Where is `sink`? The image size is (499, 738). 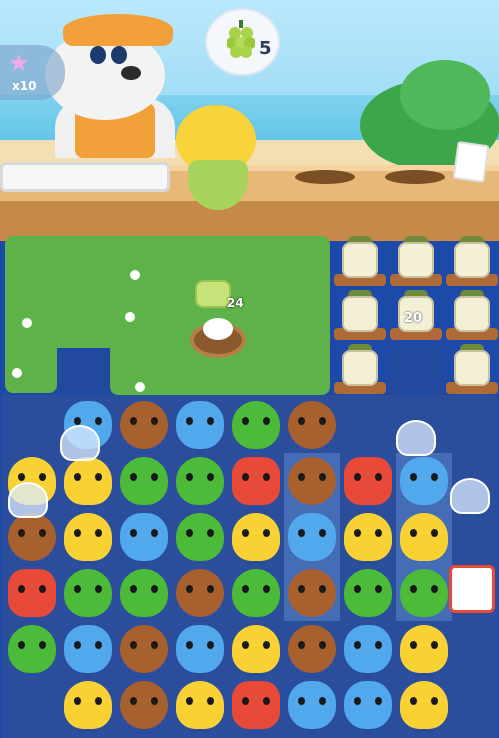
sink is located at coordinates (85, 177).